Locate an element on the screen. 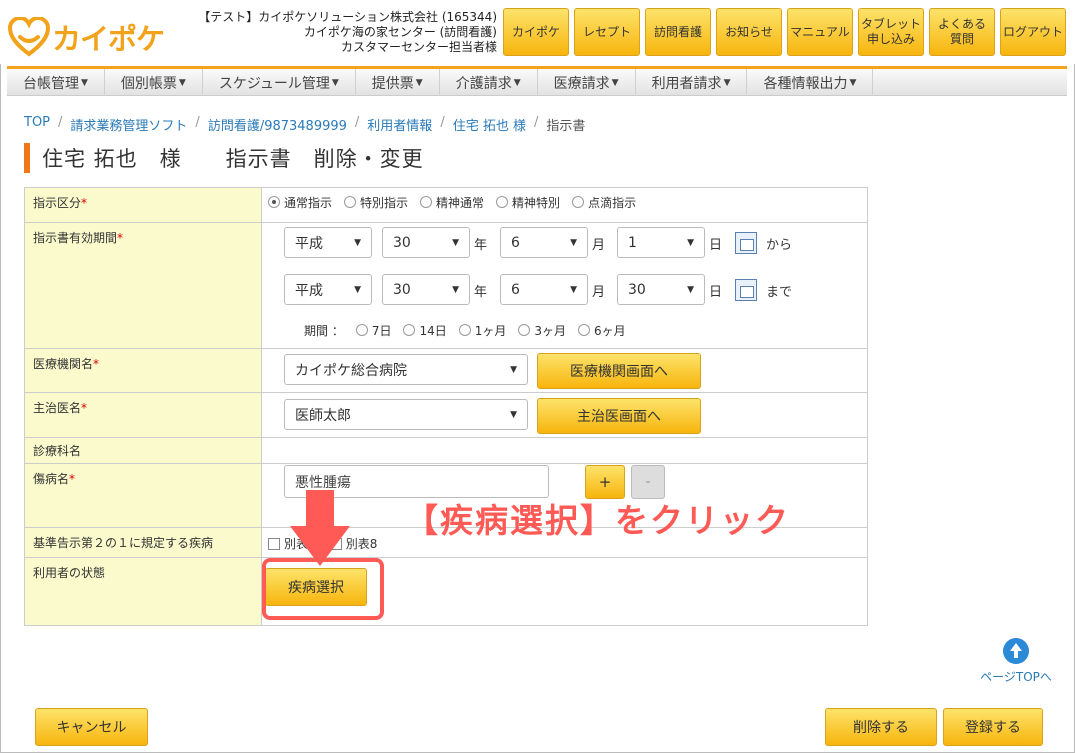 The height and width of the screenshot is (753, 1075). row-condition: 利用者の状態 疾病選択 is located at coordinates (446, 592).